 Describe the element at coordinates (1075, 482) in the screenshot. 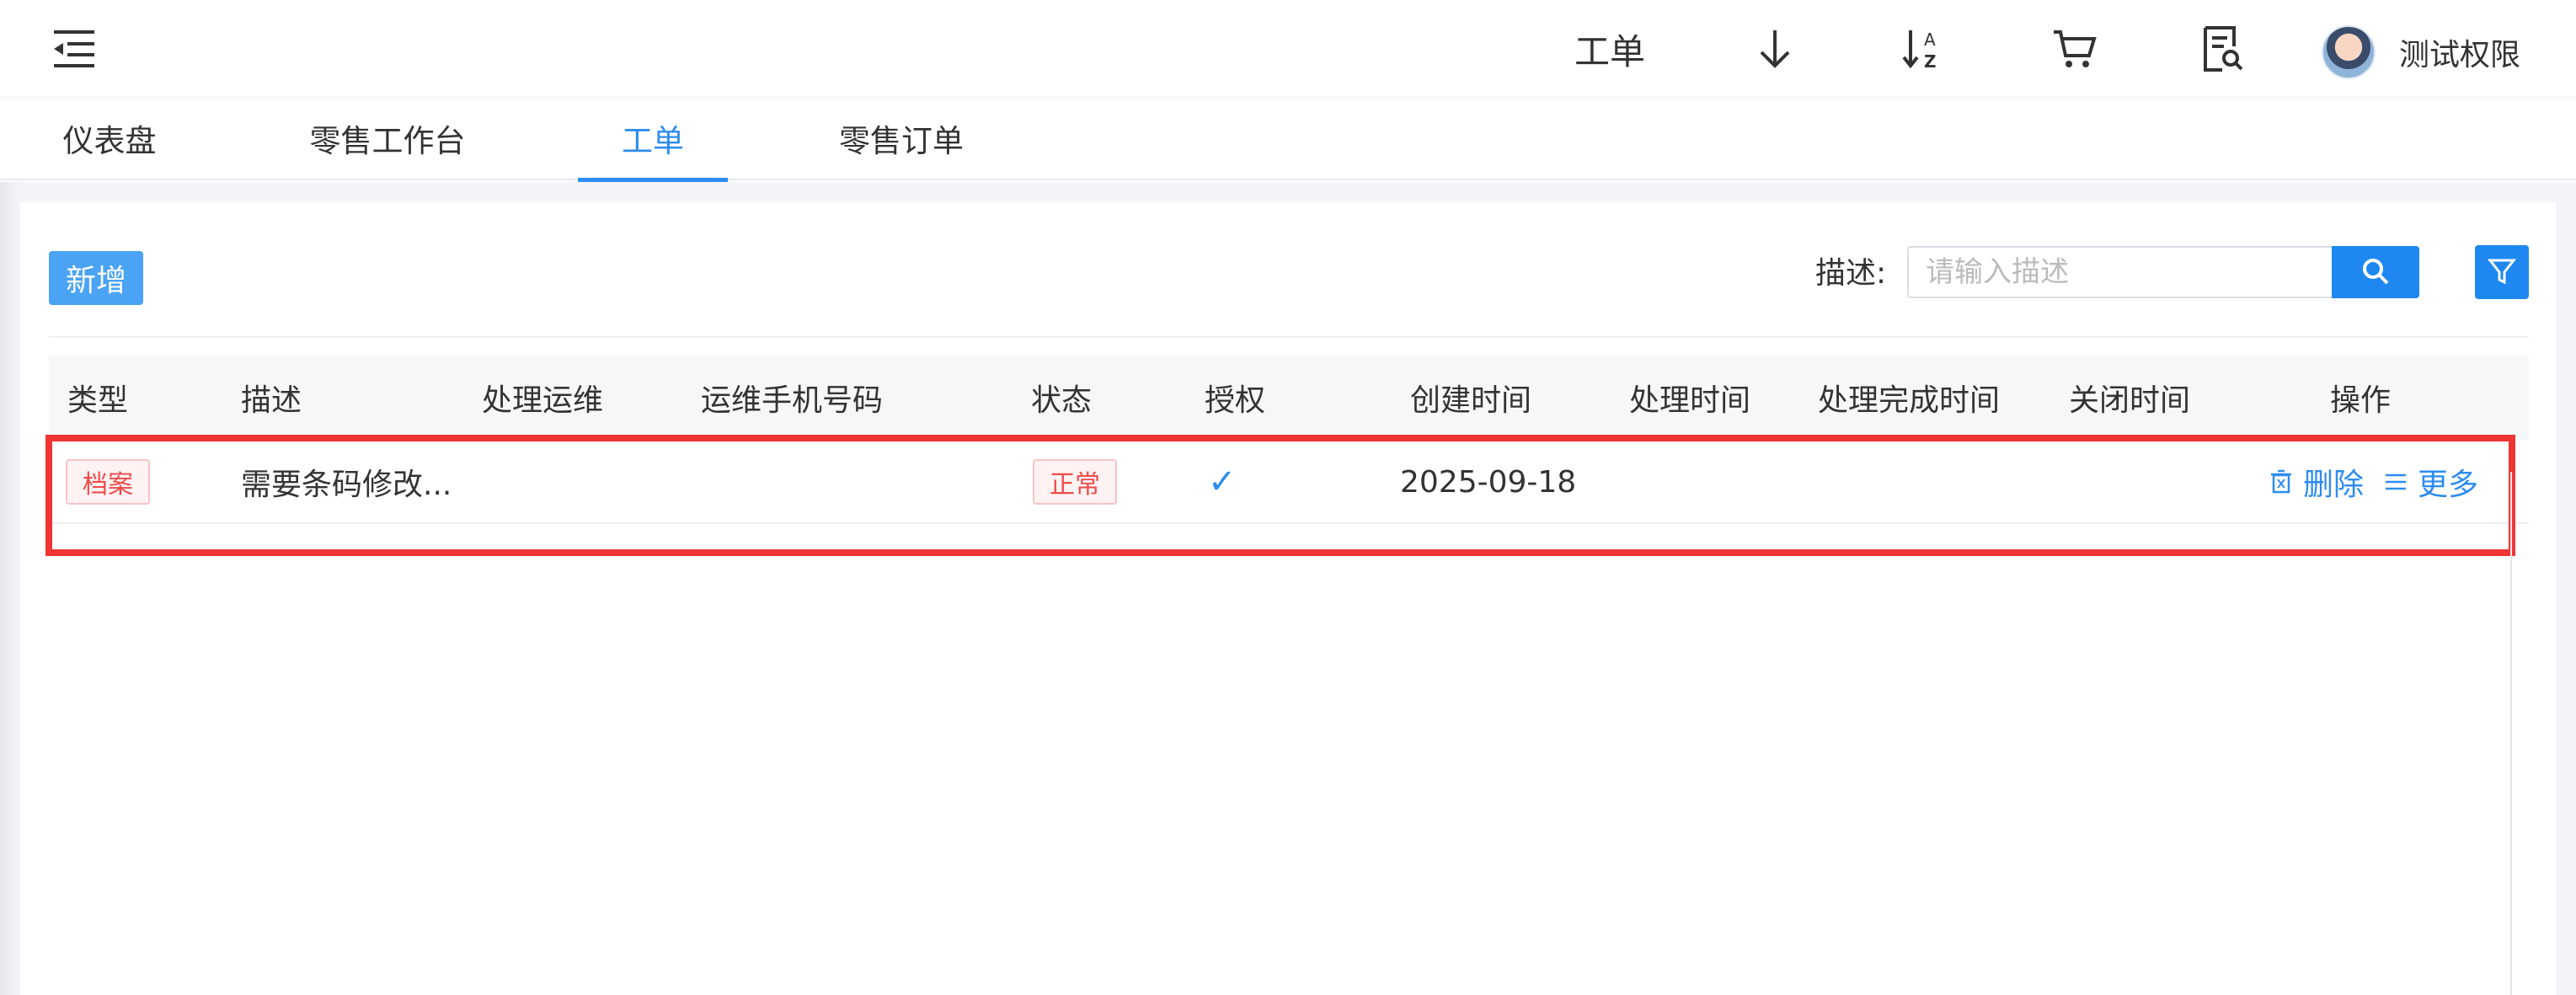

I see `status-badge: 正常` at that location.